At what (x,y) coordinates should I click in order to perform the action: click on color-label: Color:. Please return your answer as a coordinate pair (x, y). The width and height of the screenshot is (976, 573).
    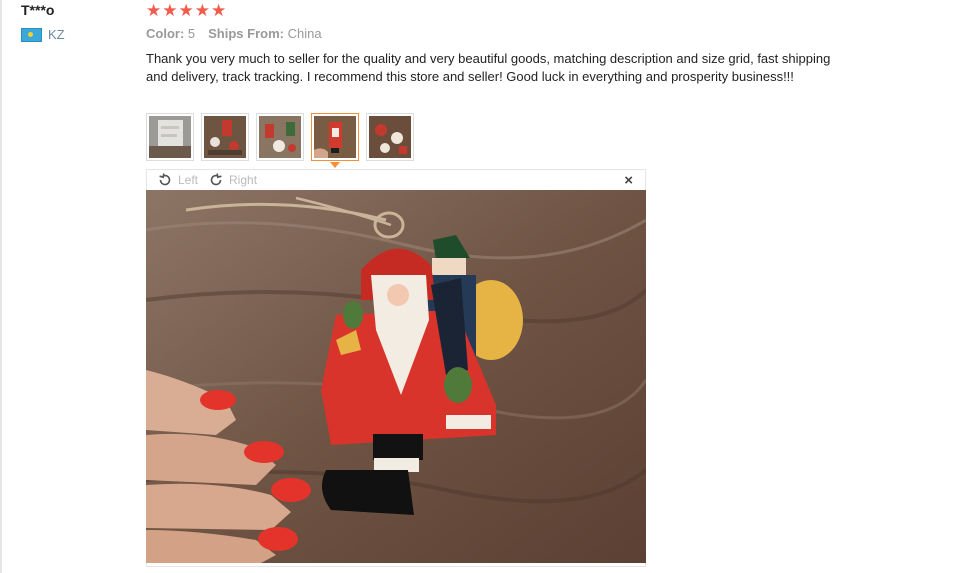
    Looking at the image, I should click on (165, 33).